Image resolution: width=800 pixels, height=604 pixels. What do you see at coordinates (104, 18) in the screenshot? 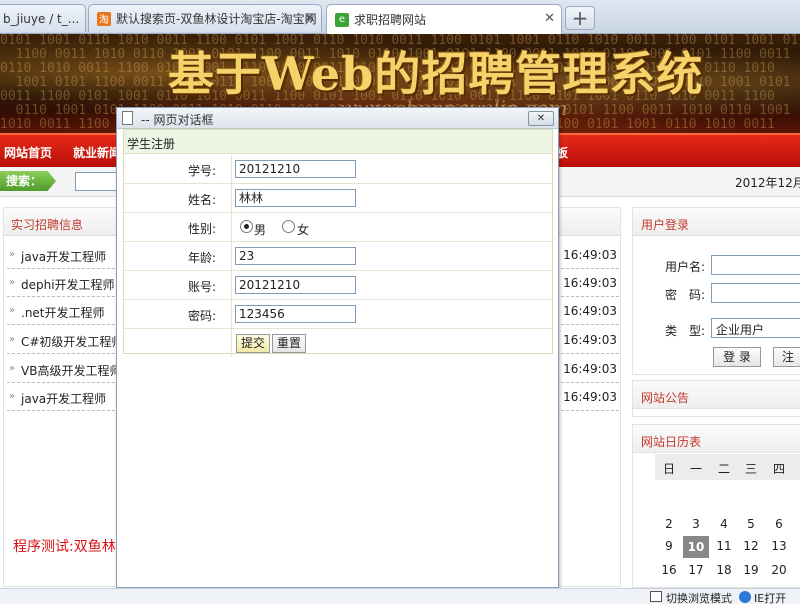
I see `taobao-icon: 淘` at bounding box center [104, 18].